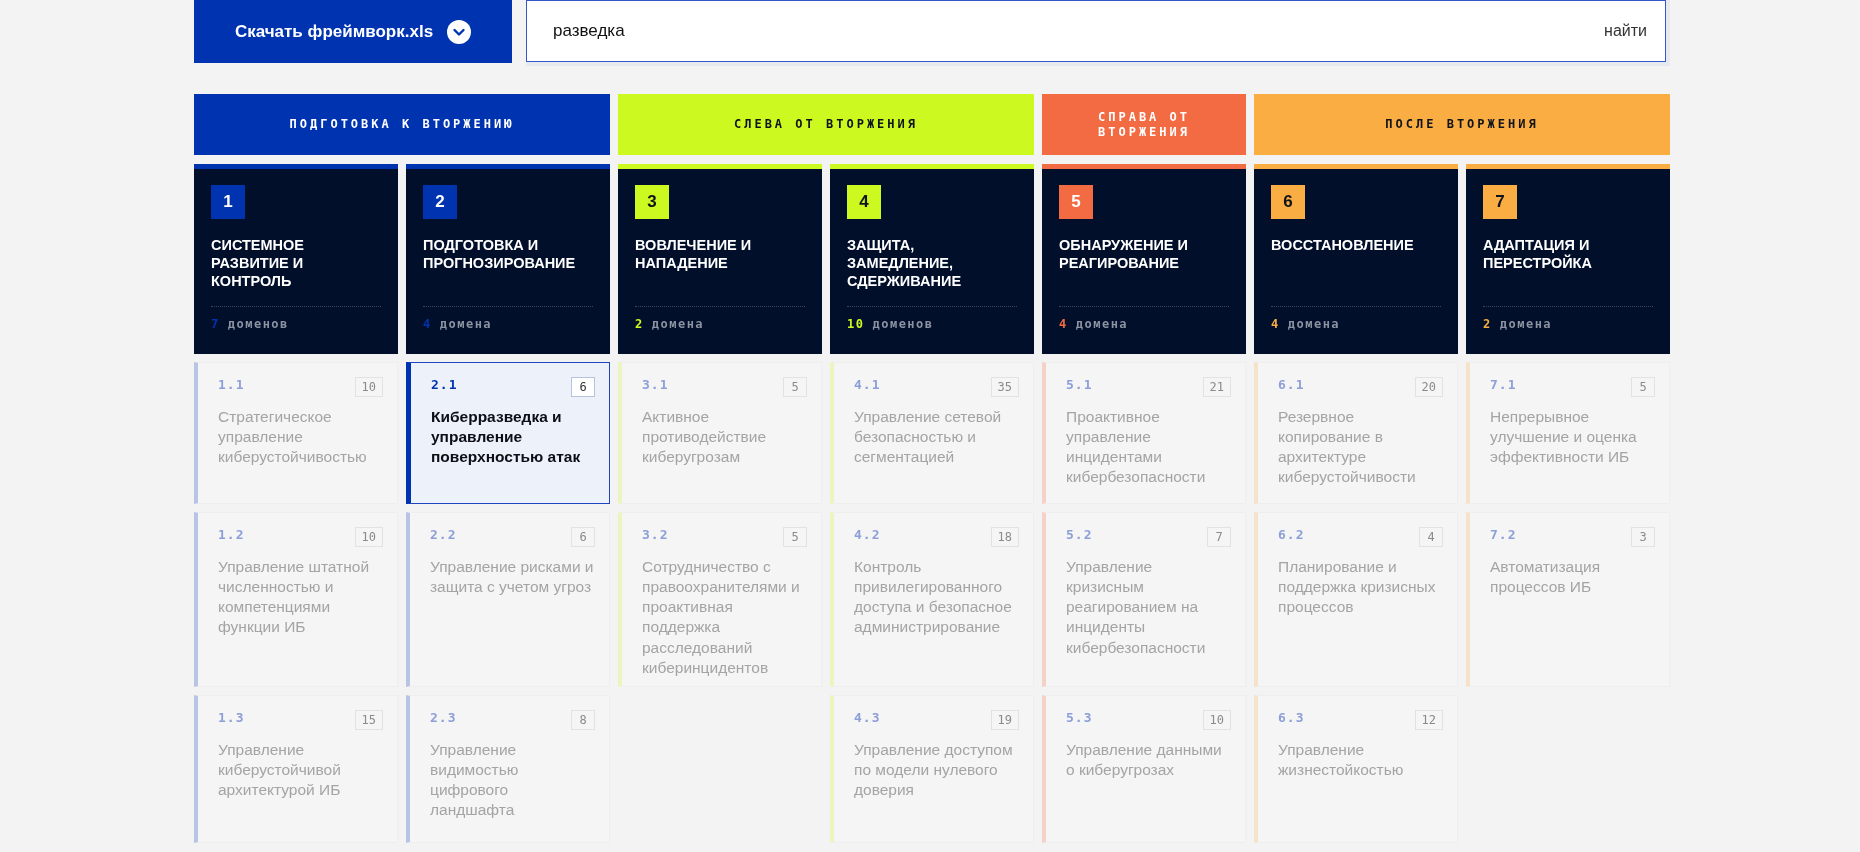 The height and width of the screenshot is (852, 1860). What do you see at coordinates (694, 255) in the screenshot?
I see `stage-title: ВОВЛЕЧЕНИЕ И НАПАДЕНИЕ` at bounding box center [694, 255].